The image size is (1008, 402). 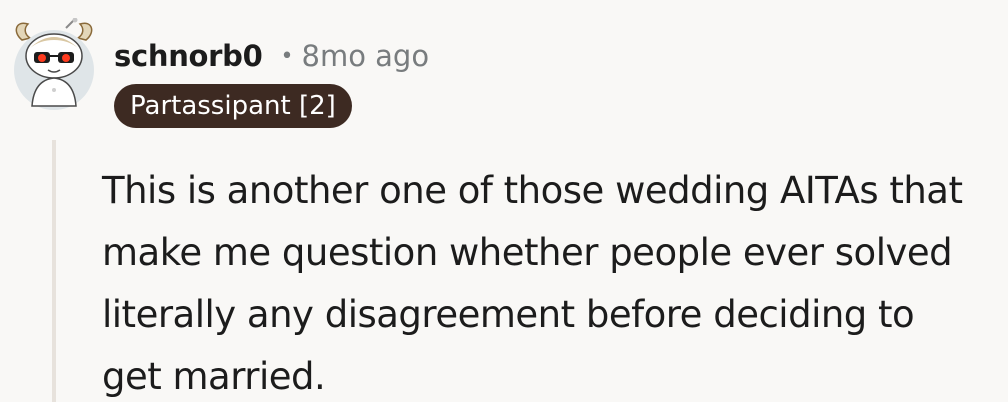 What do you see at coordinates (84, 31) in the screenshot?
I see `avatar-right-horn` at bounding box center [84, 31].